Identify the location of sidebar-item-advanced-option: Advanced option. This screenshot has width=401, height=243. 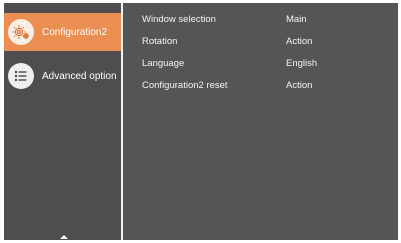
(62, 76).